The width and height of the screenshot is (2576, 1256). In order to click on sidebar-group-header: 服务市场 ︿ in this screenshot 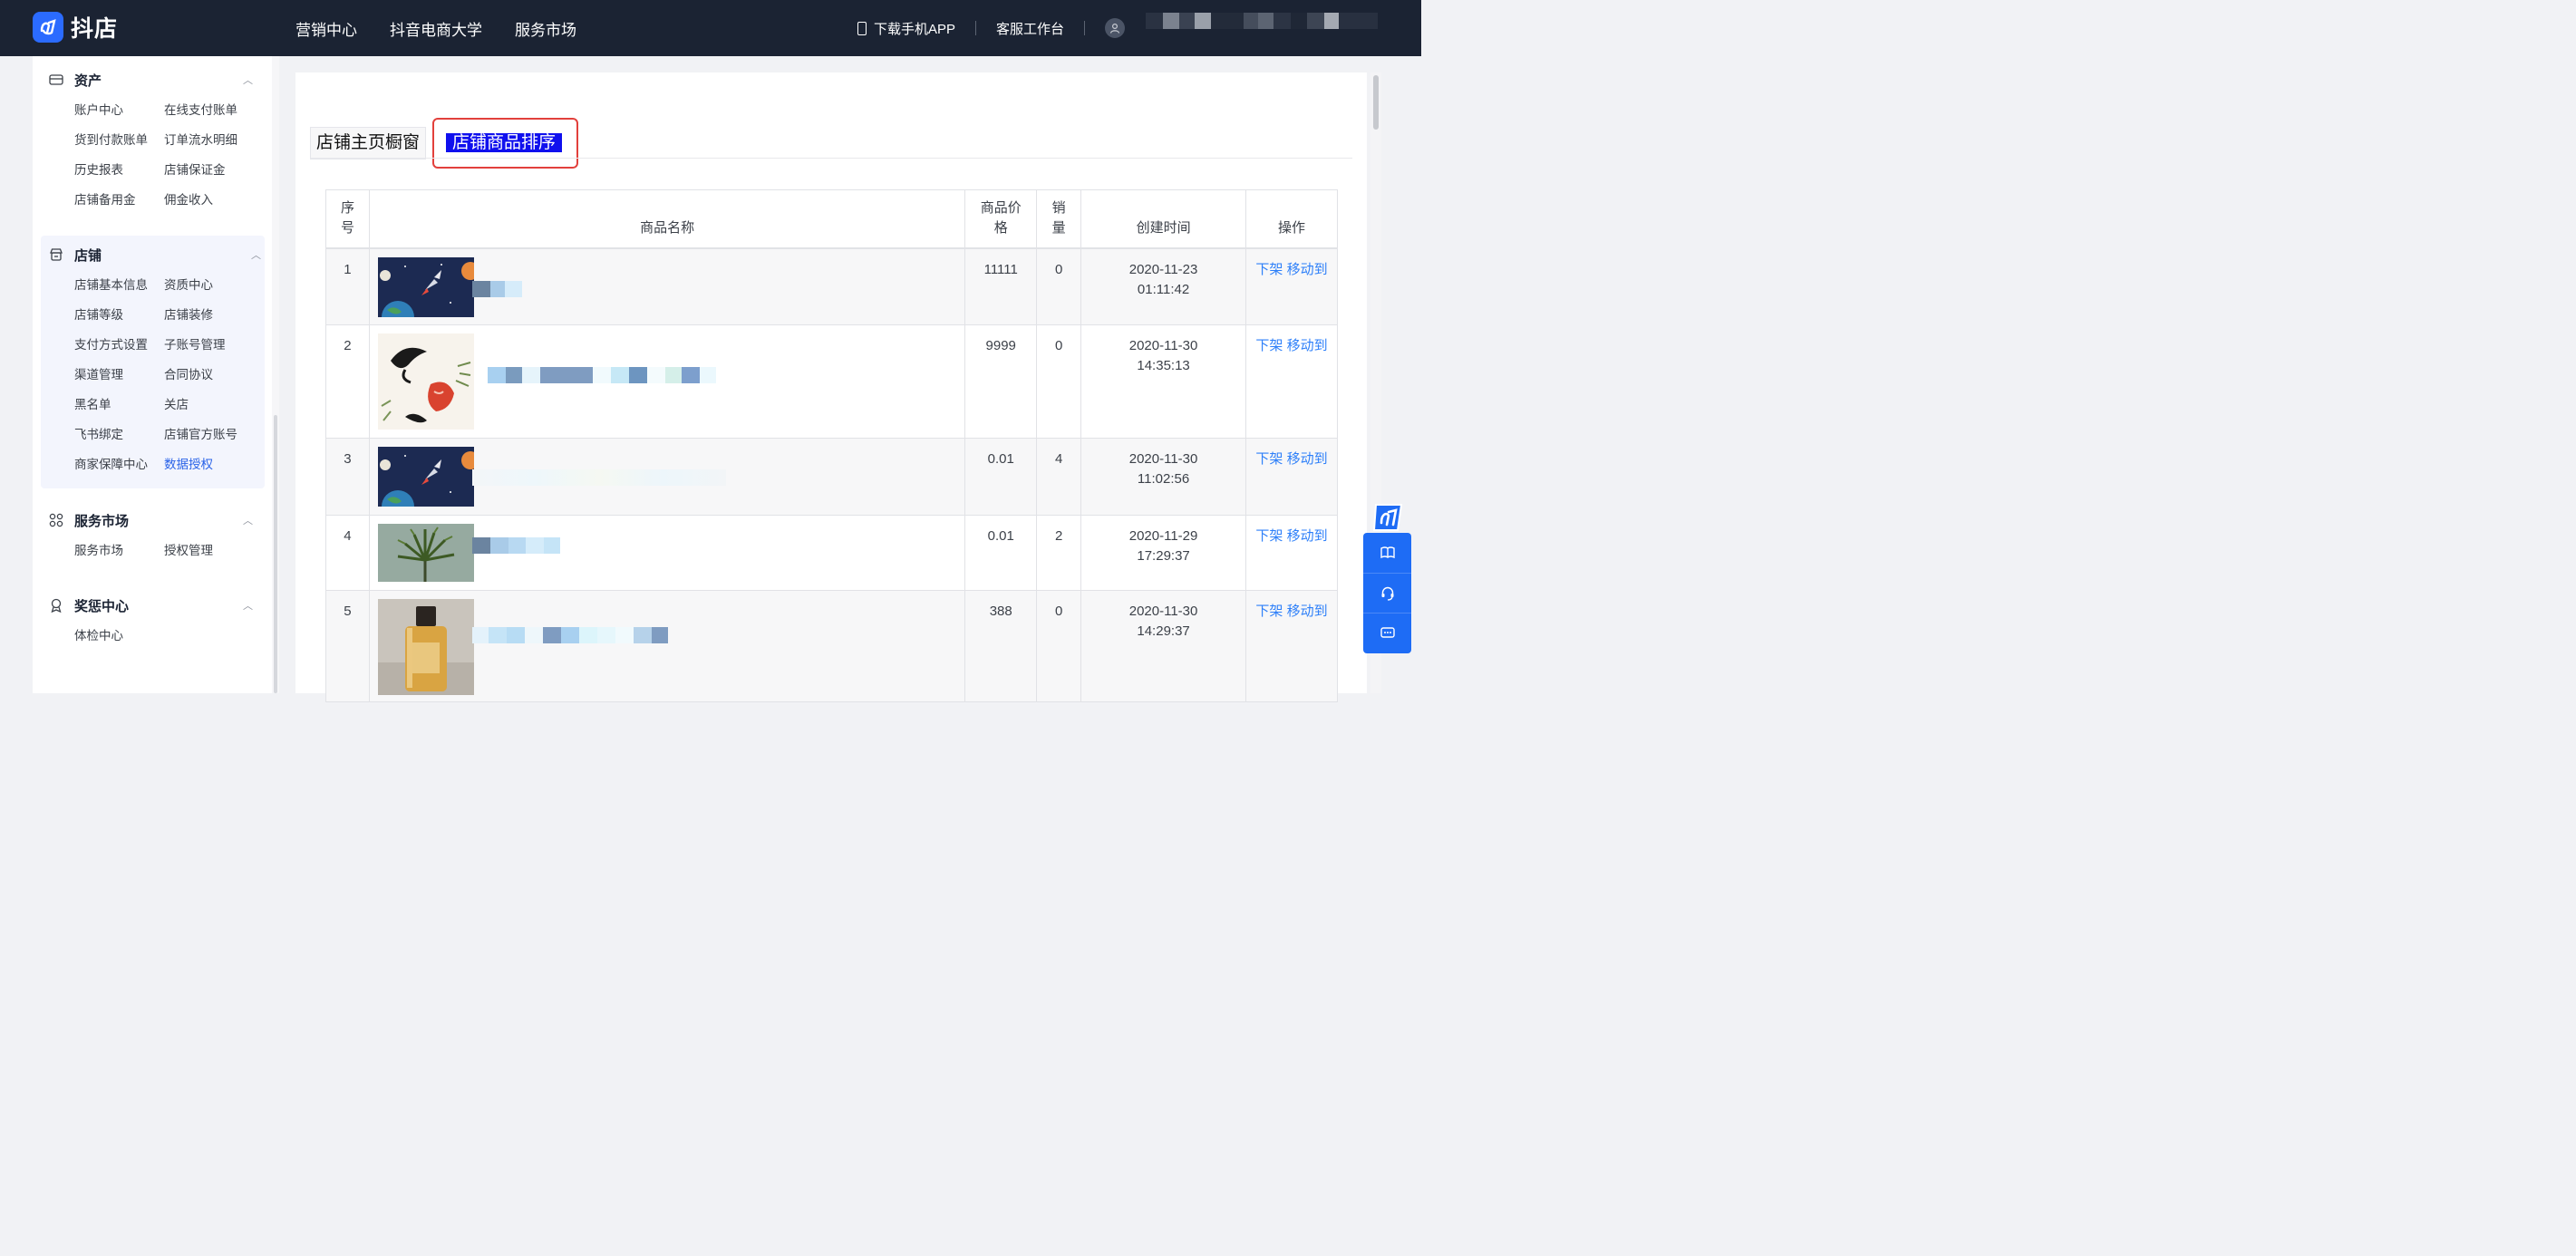, I will do `click(152, 520)`.